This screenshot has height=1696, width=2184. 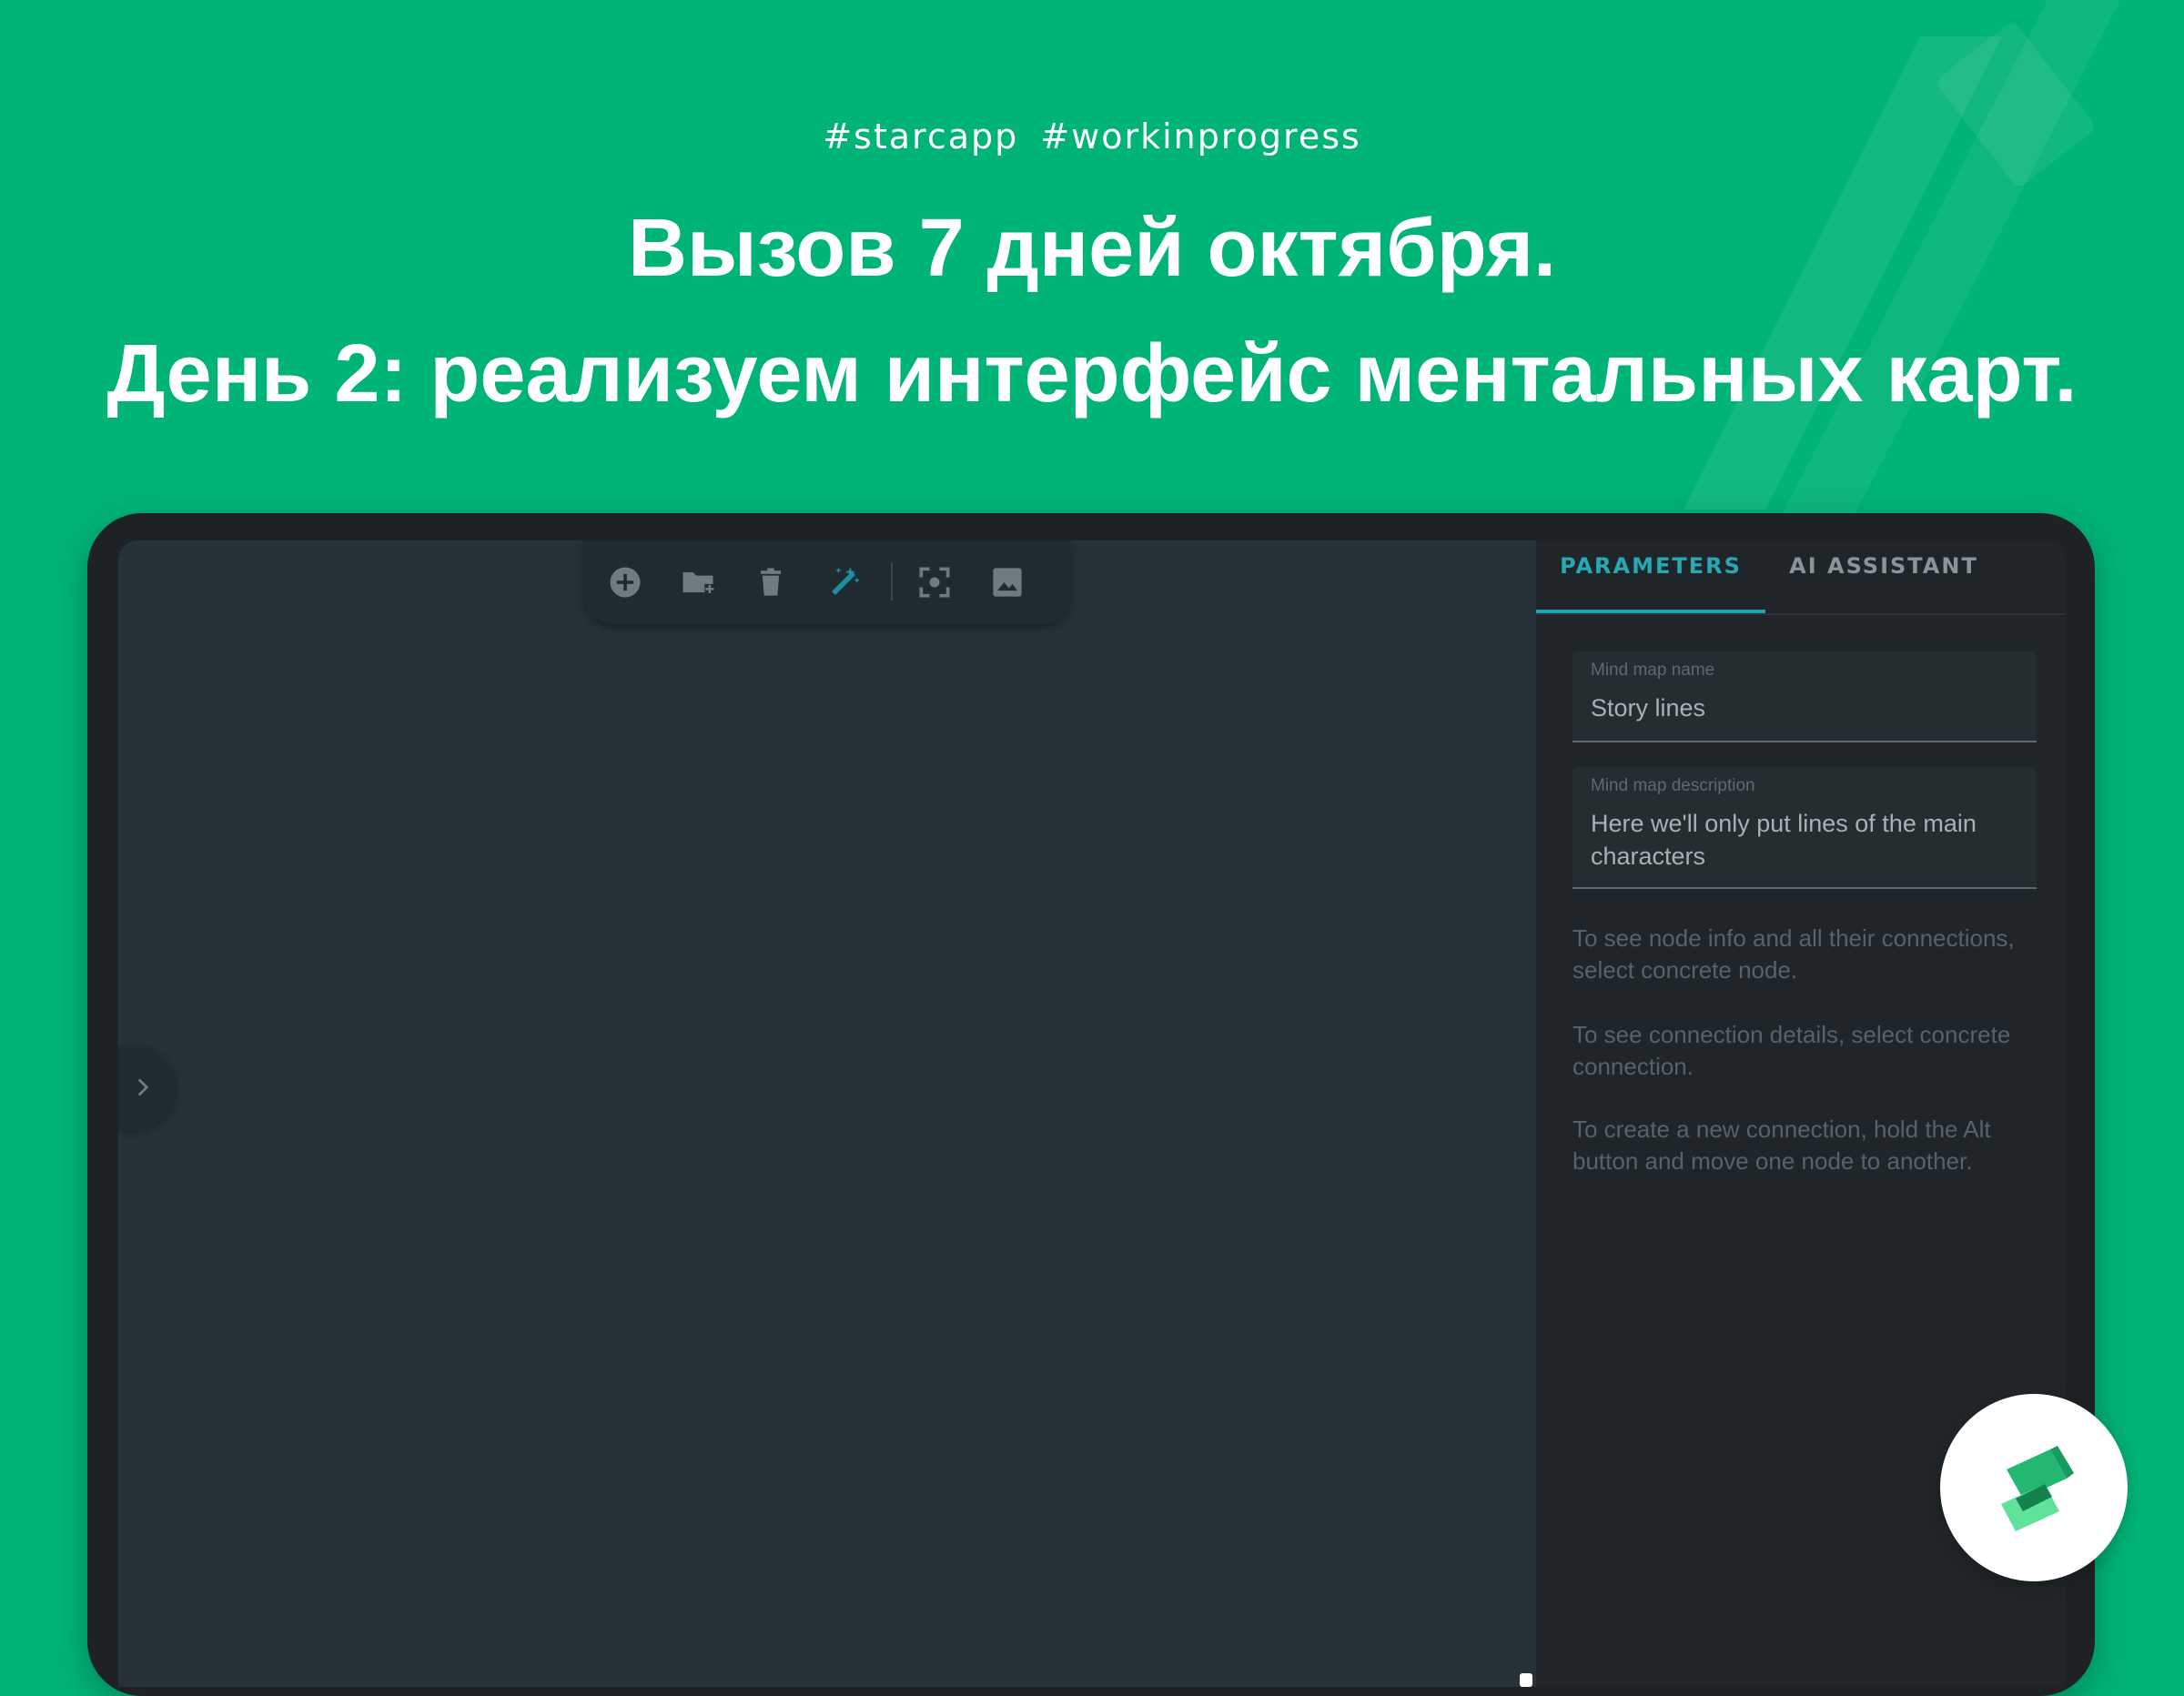 I want to click on new-folder-icon, so click(x=698, y=582).